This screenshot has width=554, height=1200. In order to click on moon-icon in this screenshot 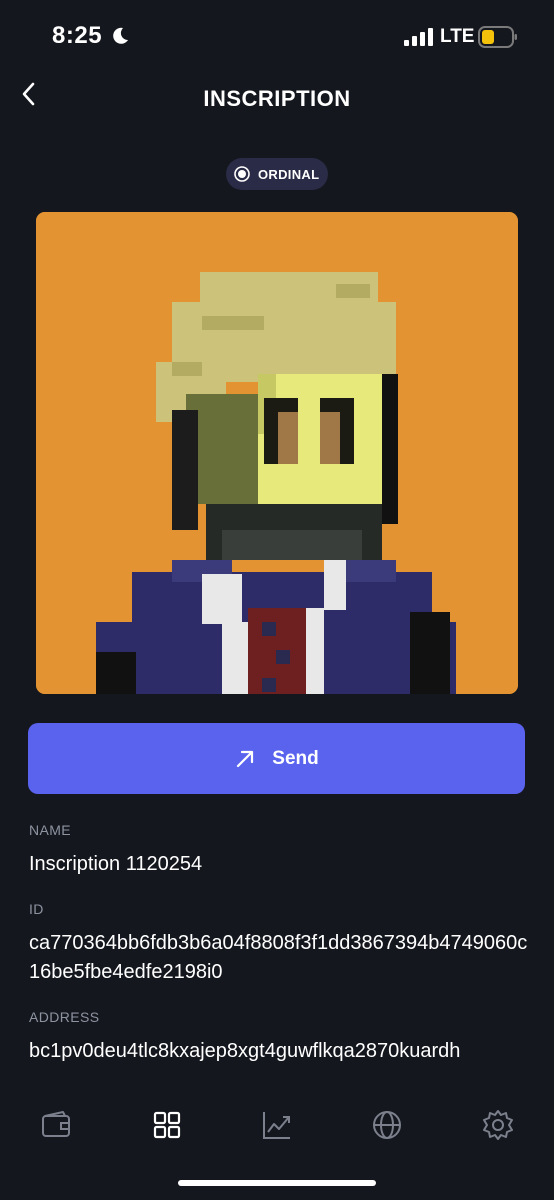, I will do `click(120, 35)`.